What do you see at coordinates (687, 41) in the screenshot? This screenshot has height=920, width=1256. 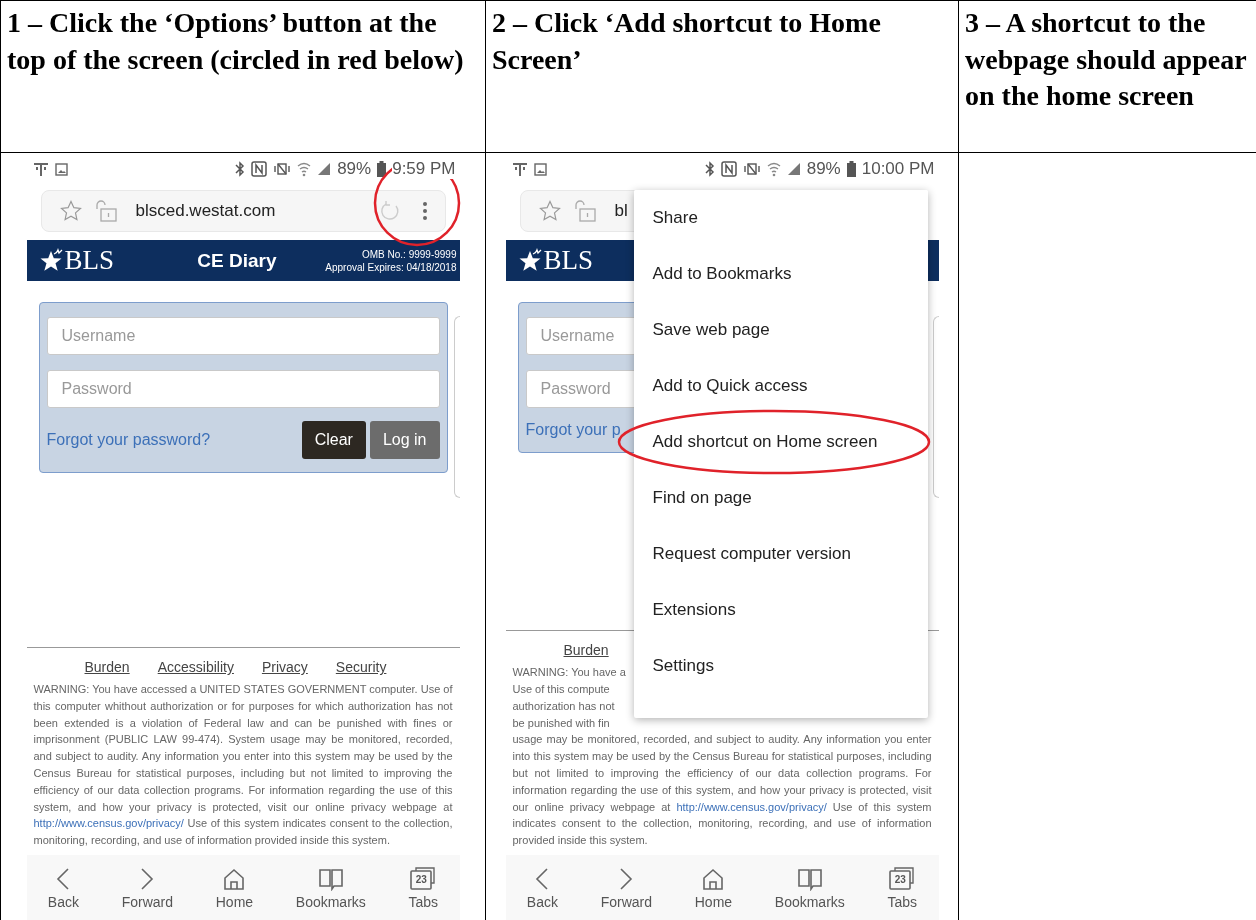 I see `step-heading: 2 – Click ‘Add shortcut to Home Screen’` at bounding box center [687, 41].